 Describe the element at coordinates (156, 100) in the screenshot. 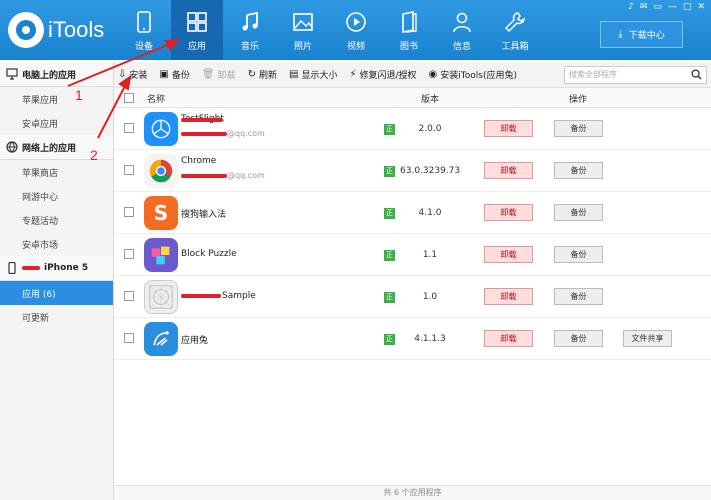

I see `col-name: 名称` at that location.